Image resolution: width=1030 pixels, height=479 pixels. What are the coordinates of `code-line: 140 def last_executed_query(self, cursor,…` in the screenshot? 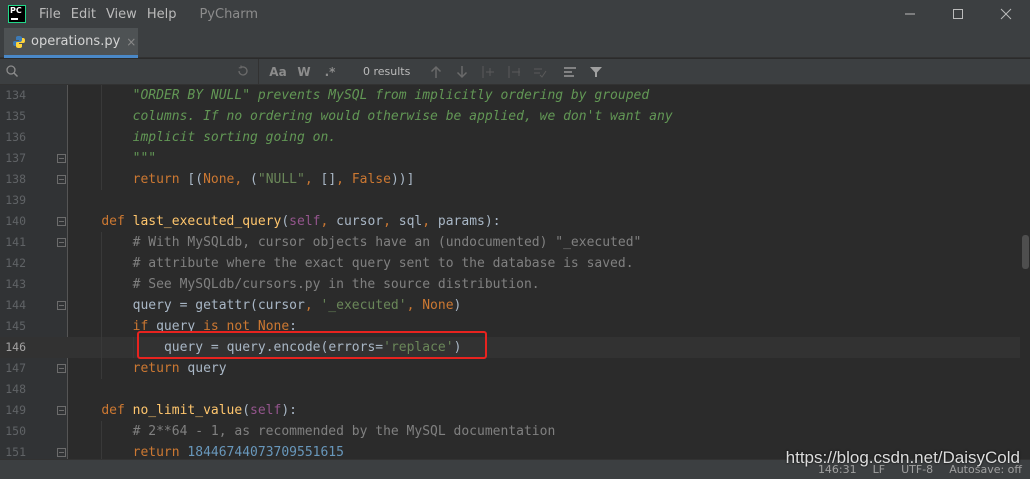 It's located at (510, 221).